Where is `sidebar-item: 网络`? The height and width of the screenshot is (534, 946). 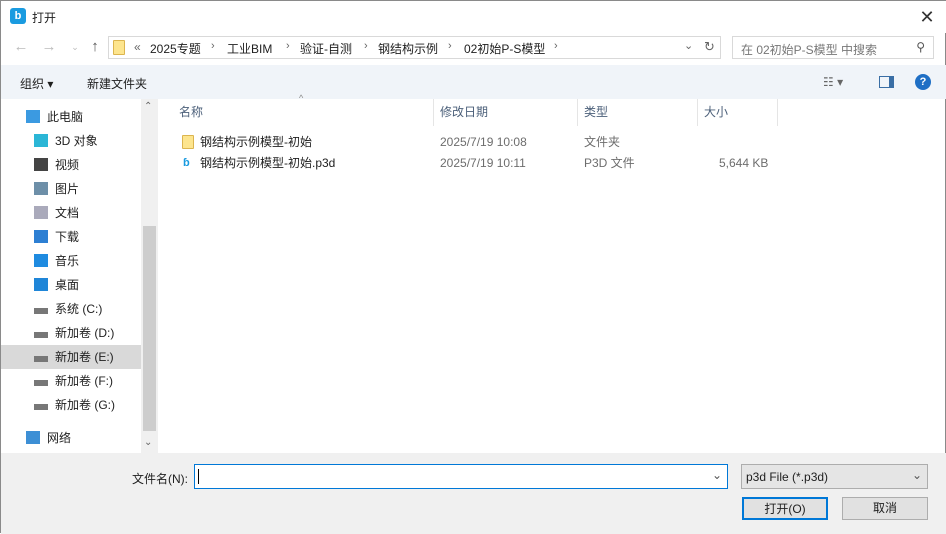 sidebar-item: 网络 is located at coordinates (71, 438).